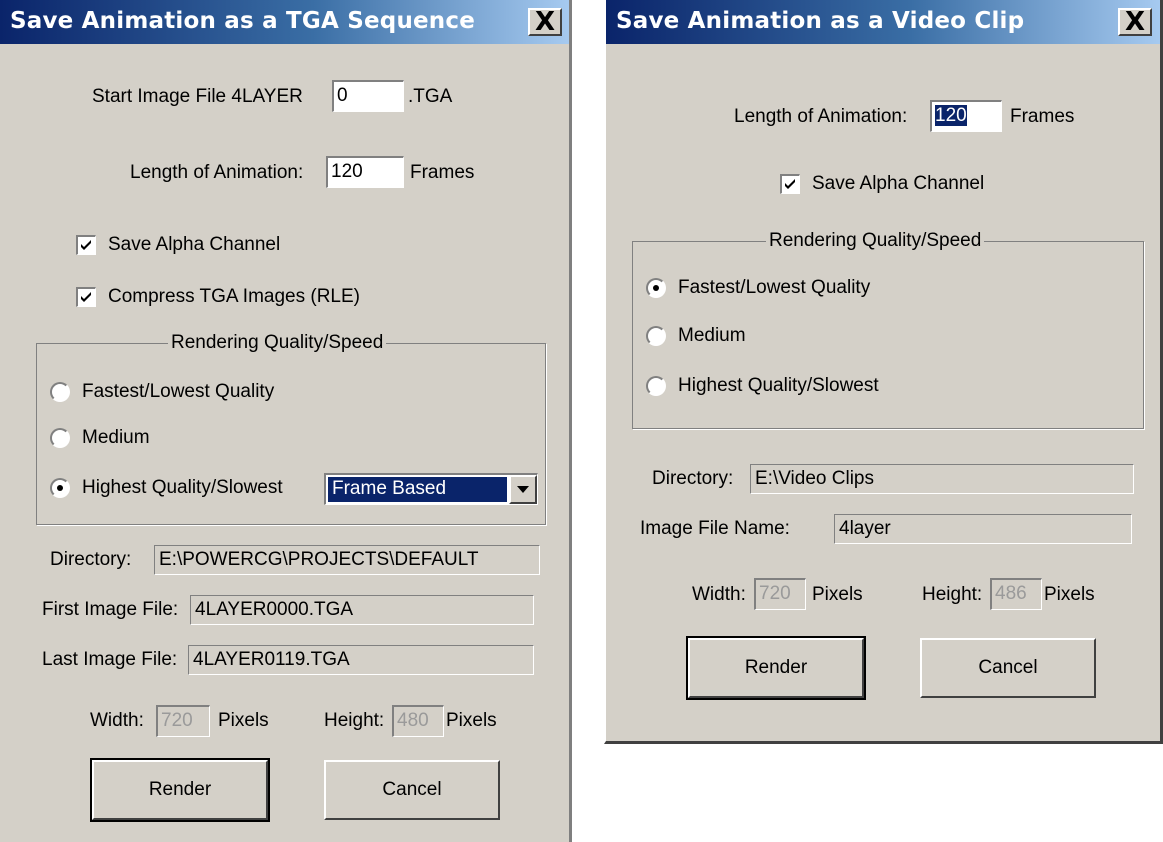  Describe the element at coordinates (418, 721) in the screenshot. I see `height-field: 480` at that location.